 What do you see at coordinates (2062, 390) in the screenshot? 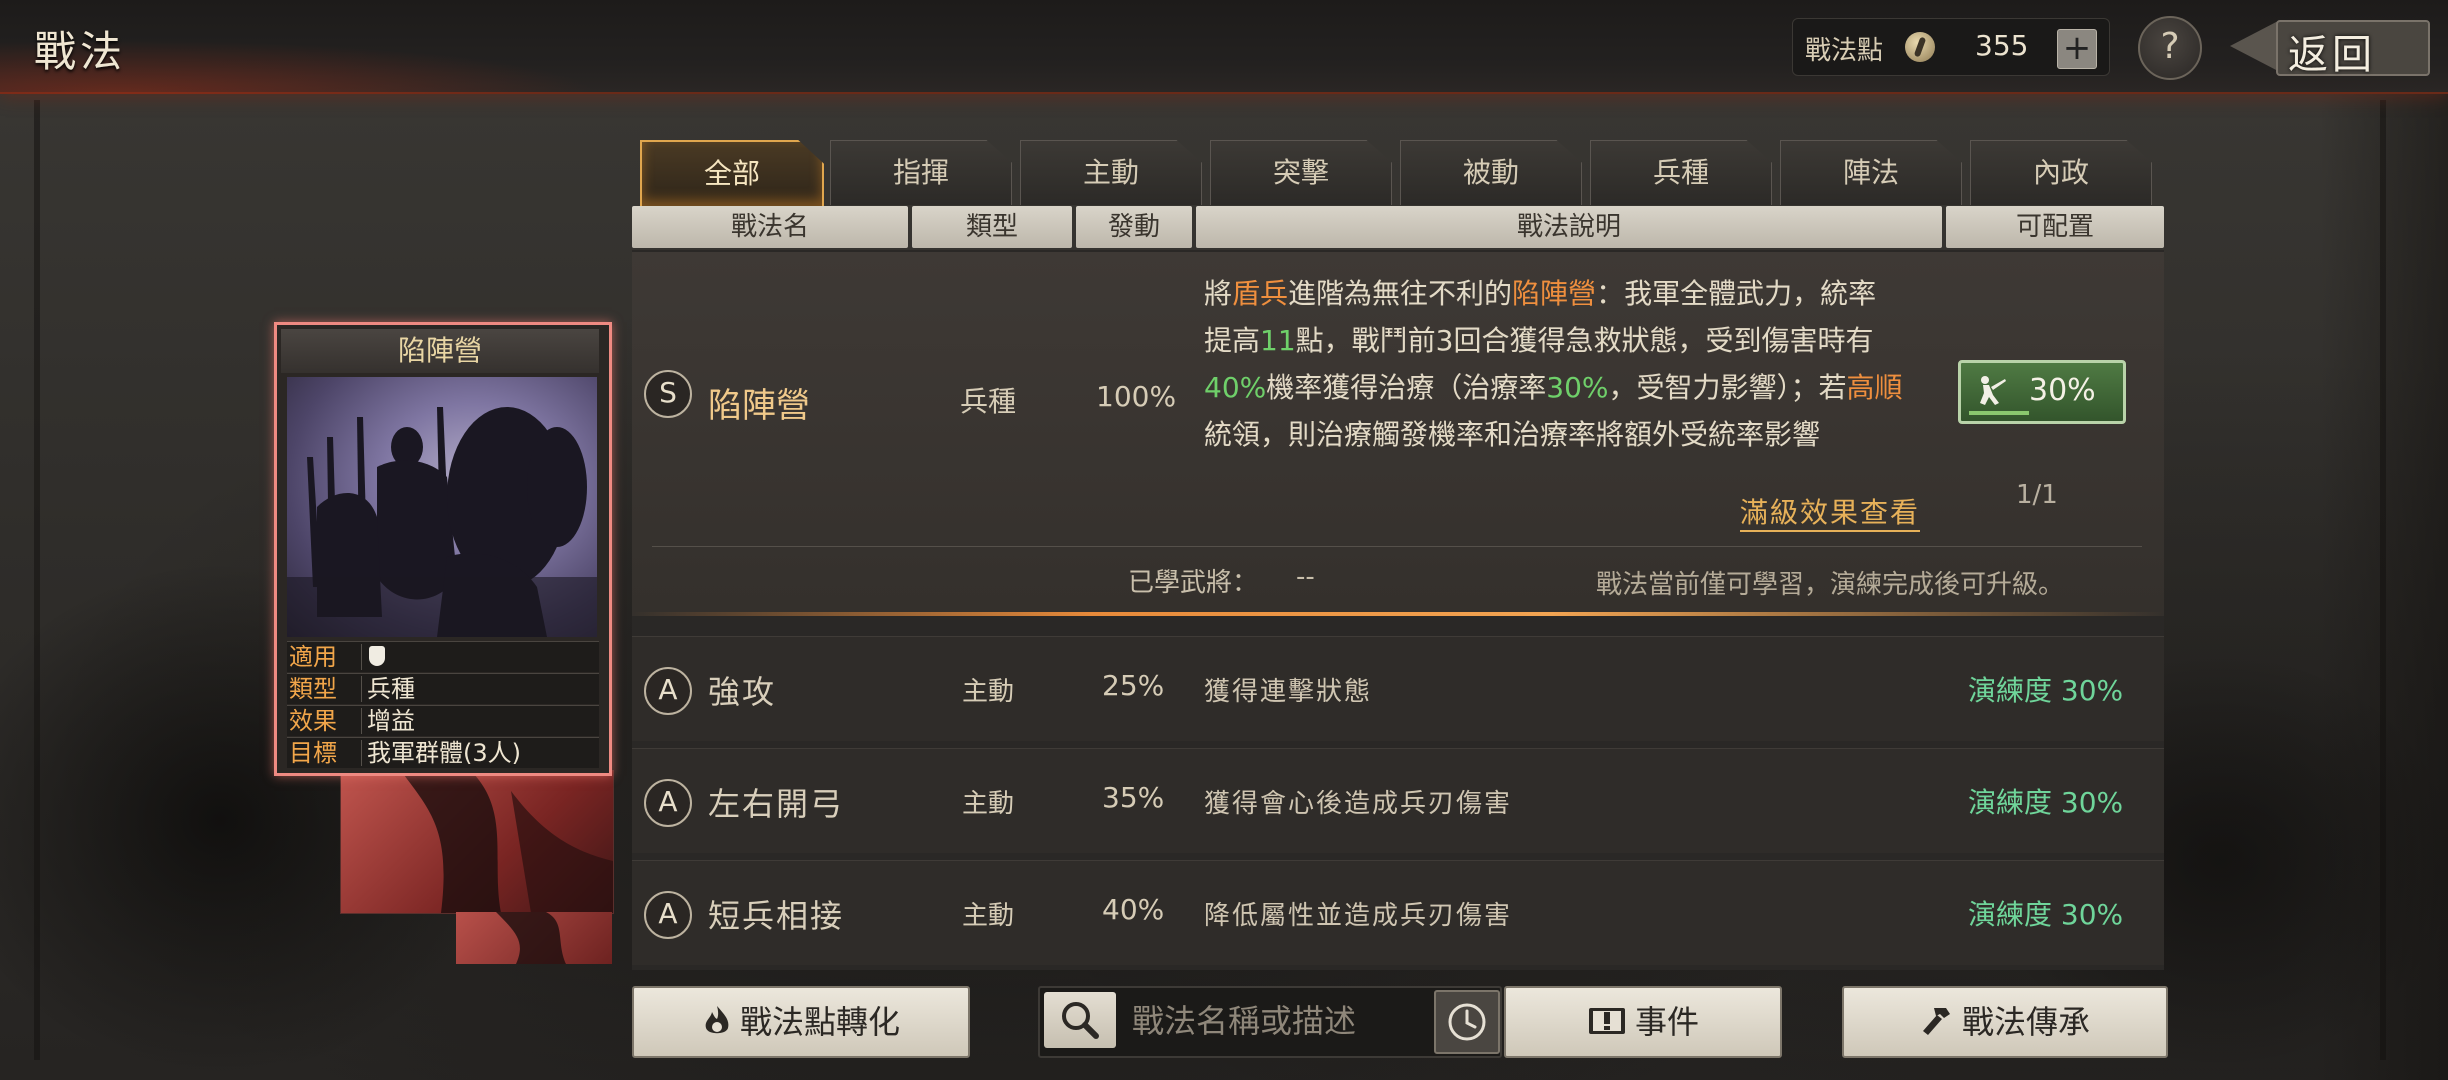
I see `configure-value: 30%` at bounding box center [2062, 390].